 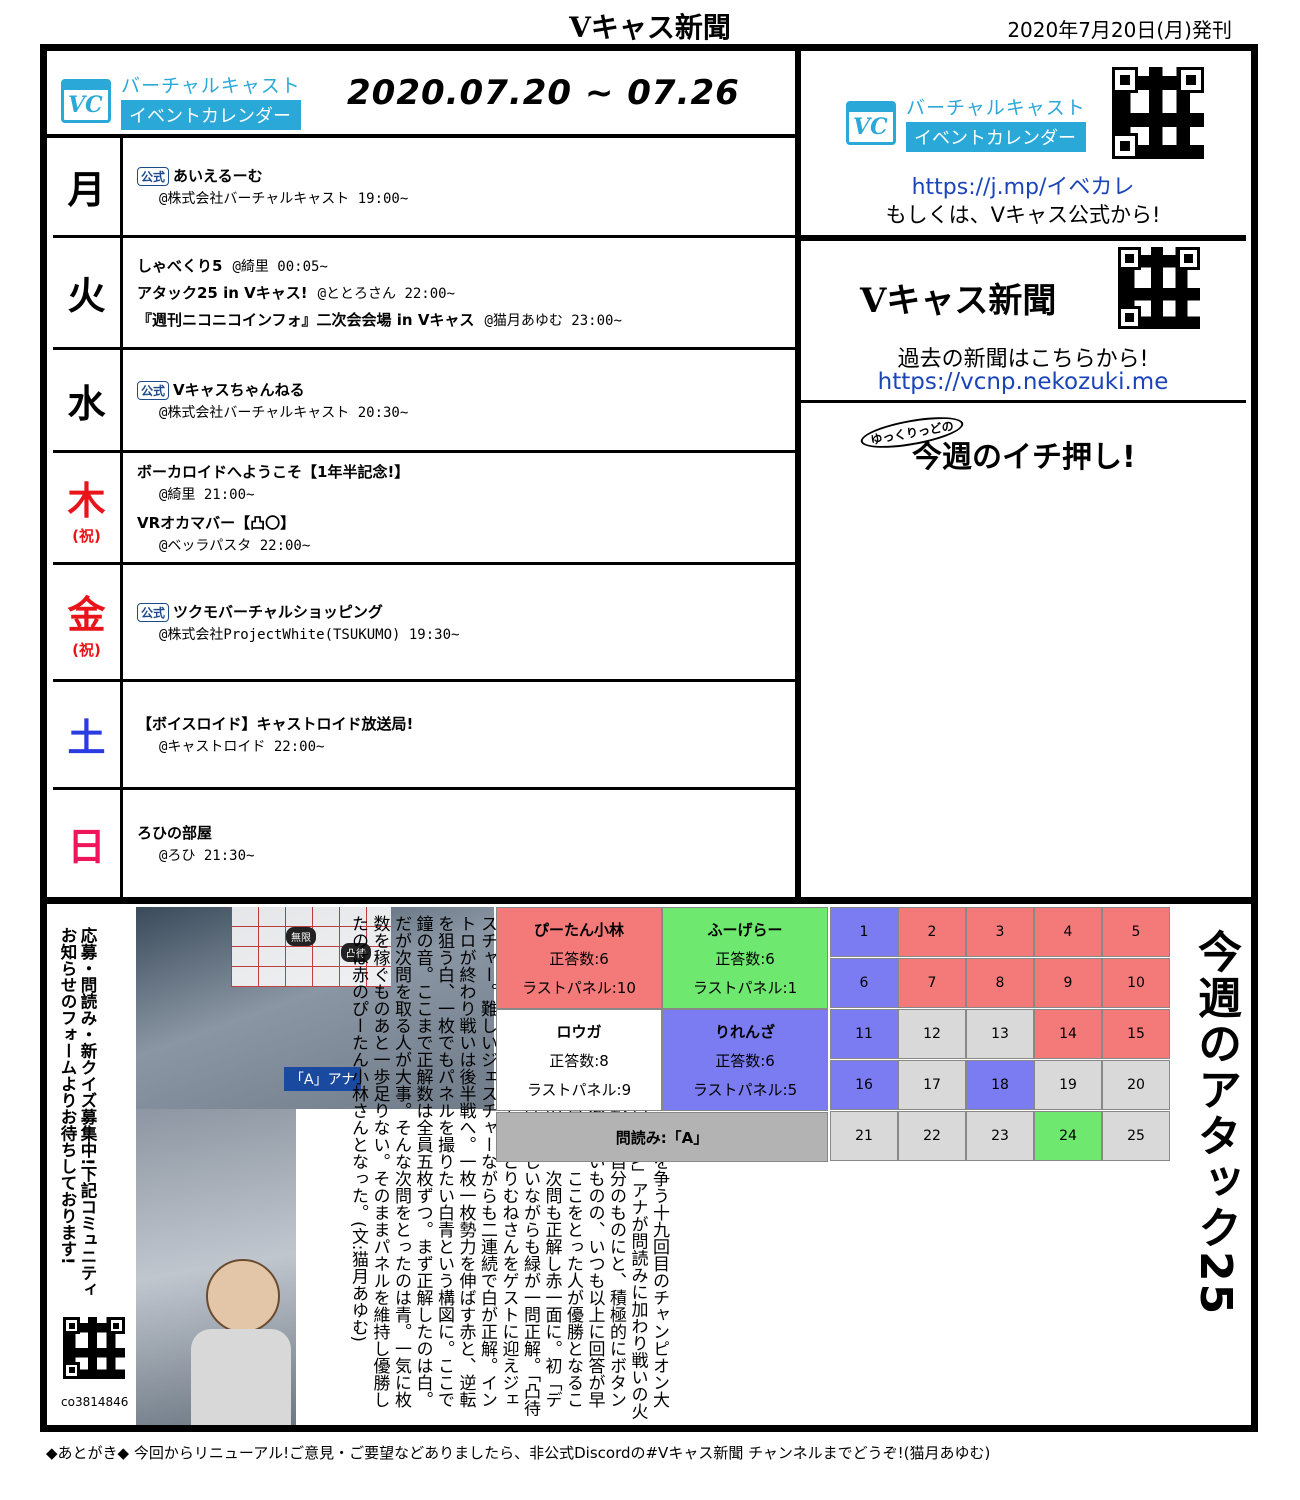 What do you see at coordinates (235, 545) in the screenshot?
I see `event-host-time: @ベッラパスタ 22:00~` at bounding box center [235, 545].